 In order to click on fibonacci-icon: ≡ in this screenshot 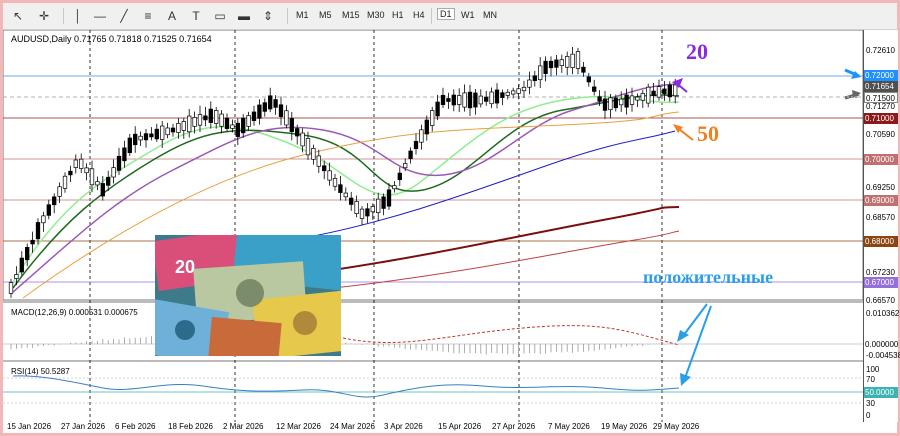, I will do `click(148, 16)`.